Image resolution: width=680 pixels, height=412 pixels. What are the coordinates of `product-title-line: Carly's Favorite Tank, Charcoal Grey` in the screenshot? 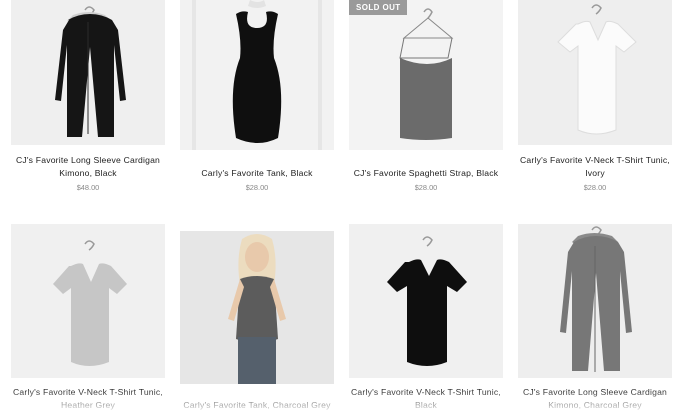 It's located at (257, 405).